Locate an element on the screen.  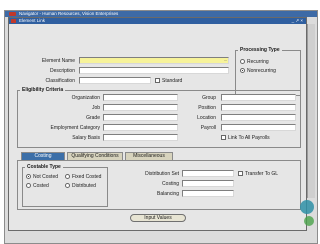
organization-field is located at coordinates (140, 97).